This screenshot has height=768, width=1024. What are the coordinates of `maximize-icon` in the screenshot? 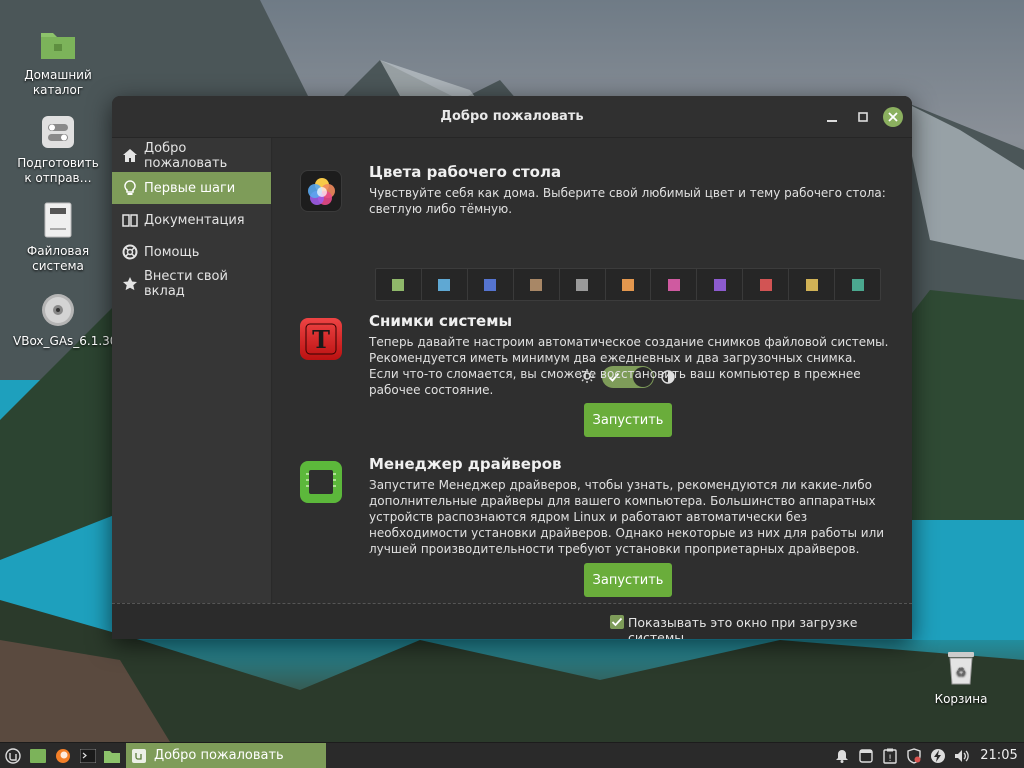 It's located at (863, 117).